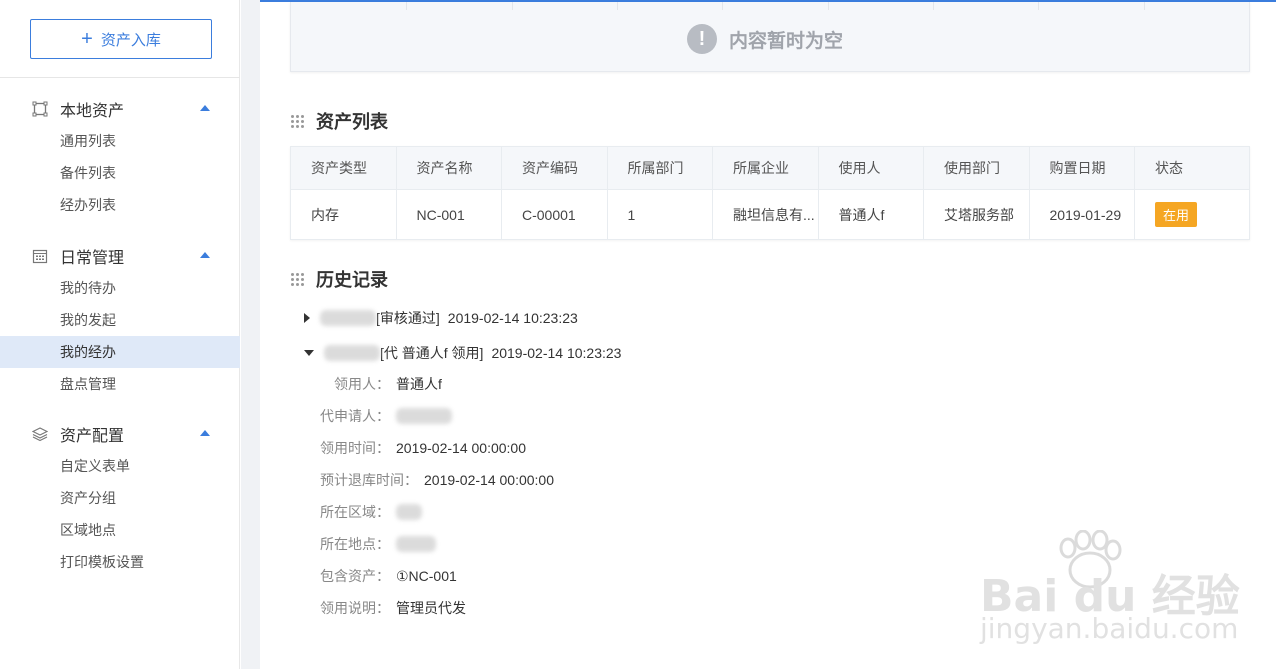 The image size is (1276, 669). Describe the element at coordinates (1082, 214) in the screenshot. I see `table-cell: 2019-01-29` at that location.